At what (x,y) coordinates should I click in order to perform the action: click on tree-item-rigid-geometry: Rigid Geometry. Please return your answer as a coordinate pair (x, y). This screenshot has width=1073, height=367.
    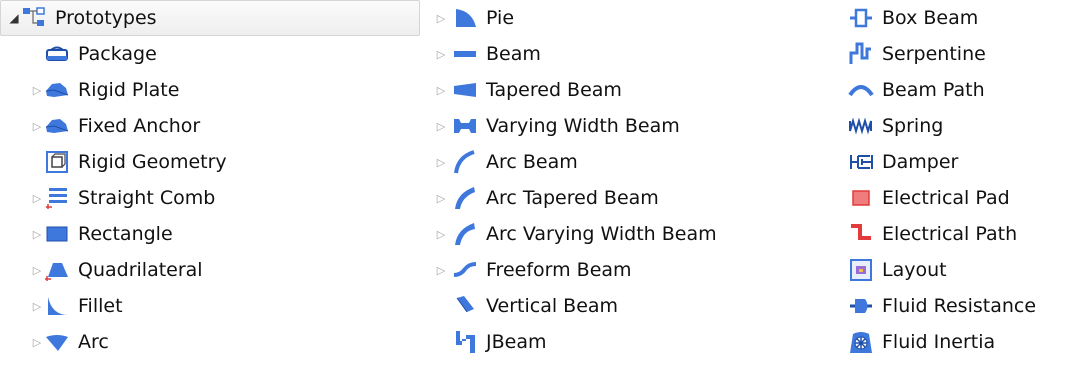
    Looking at the image, I should click on (210, 162).